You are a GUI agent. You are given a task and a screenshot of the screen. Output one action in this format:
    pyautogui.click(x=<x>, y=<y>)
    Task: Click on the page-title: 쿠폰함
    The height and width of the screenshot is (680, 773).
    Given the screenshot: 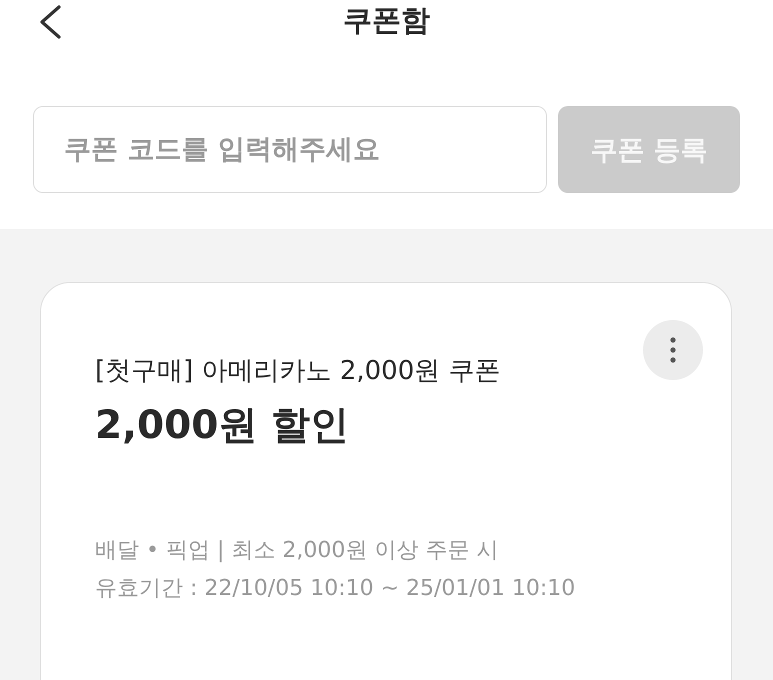 What is the action you would take?
    pyautogui.click(x=386, y=20)
    